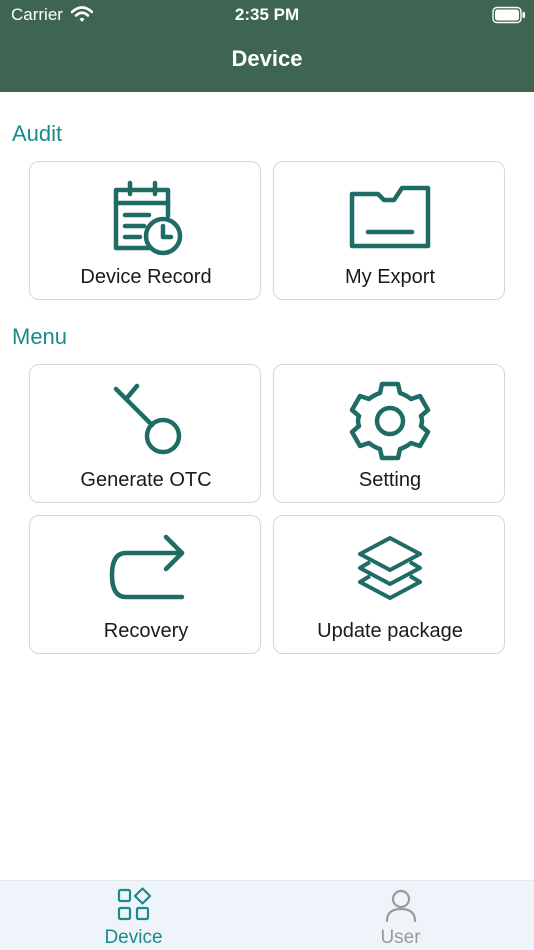  Describe the element at coordinates (146, 572) in the screenshot. I see `u-turn-arrow-icon` at that location.